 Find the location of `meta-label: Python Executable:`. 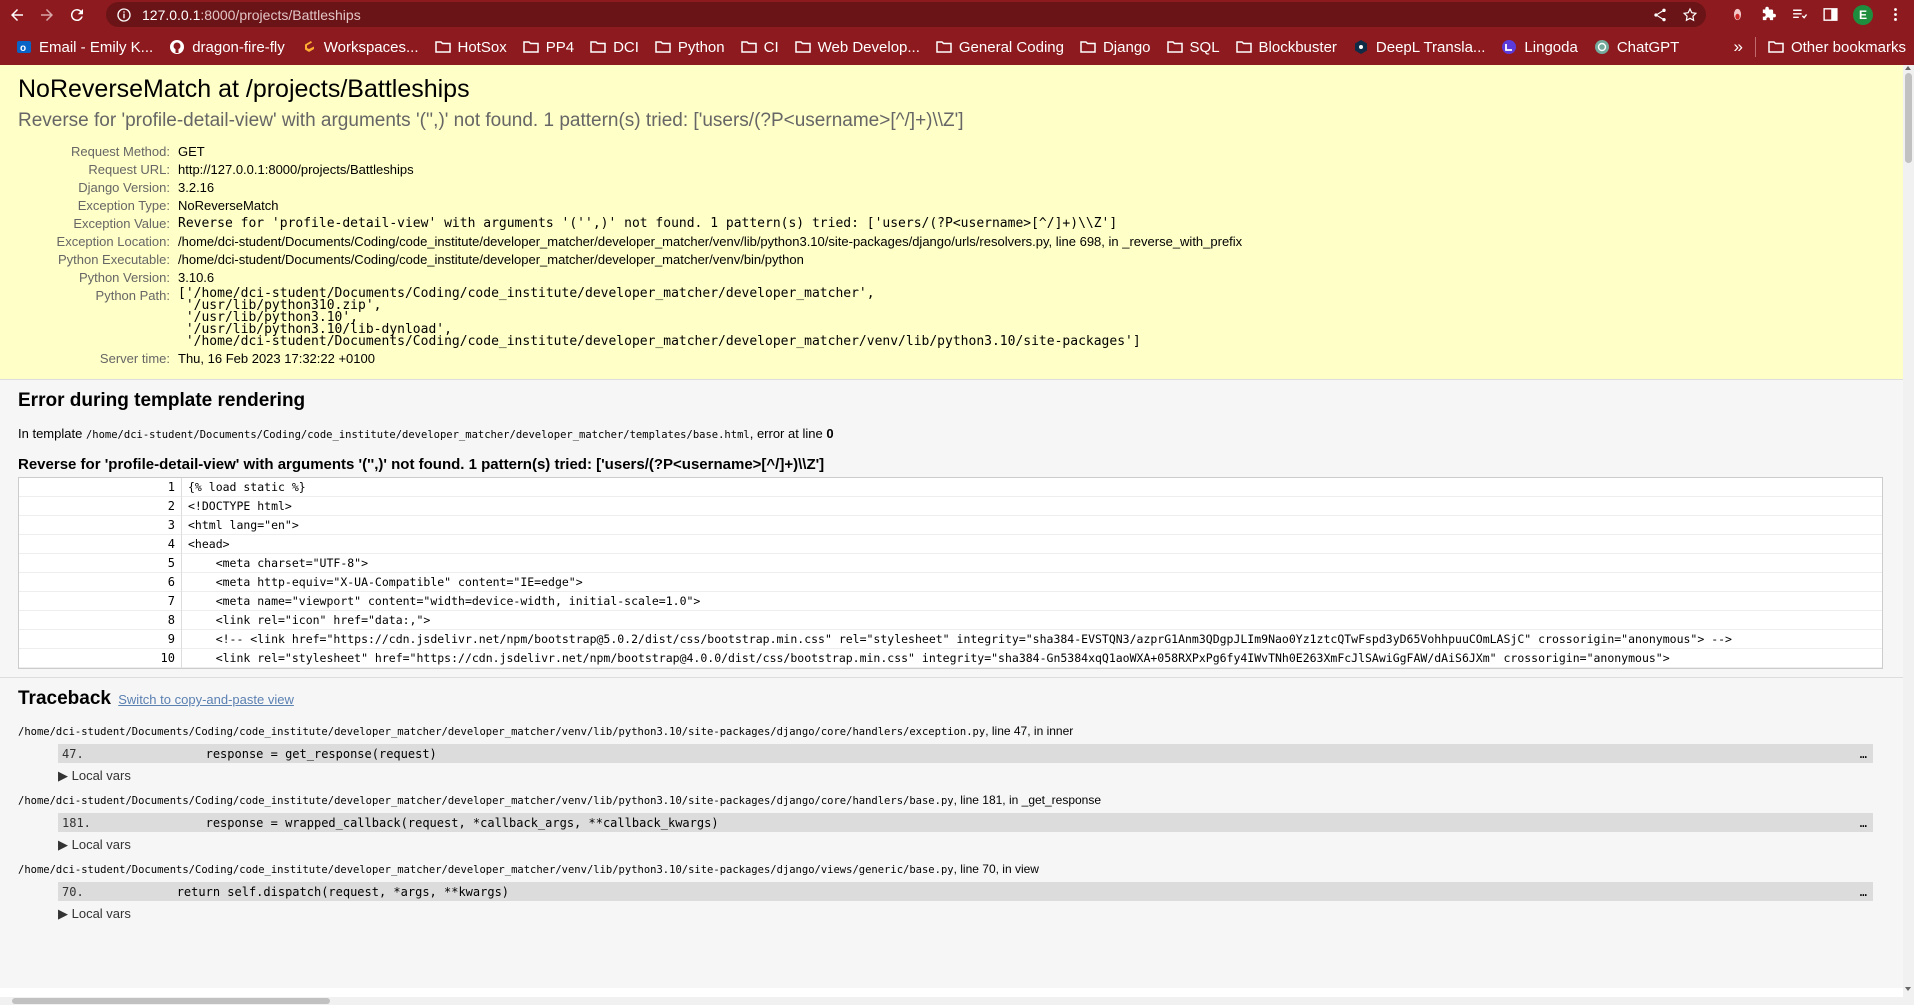

meta-label: Python Executable: is located at coordinates (113, 259).